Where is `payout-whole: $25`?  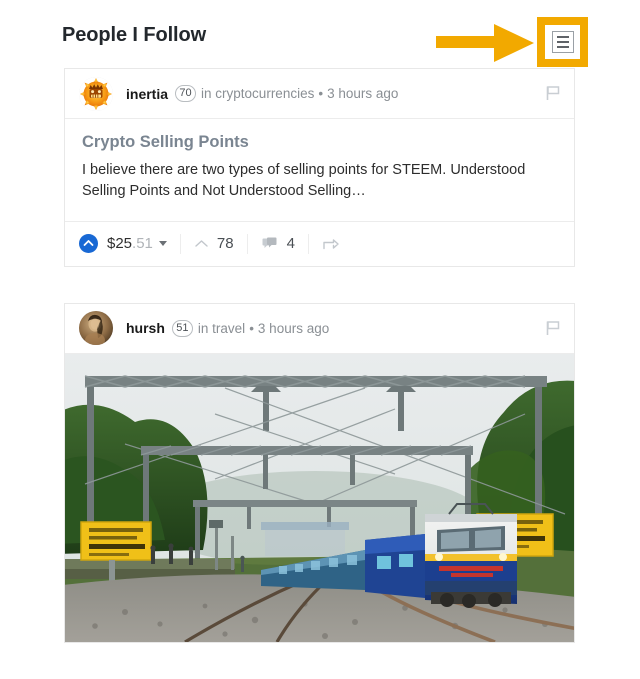 payout-whole: $25 is located at coordinates (120, 244).